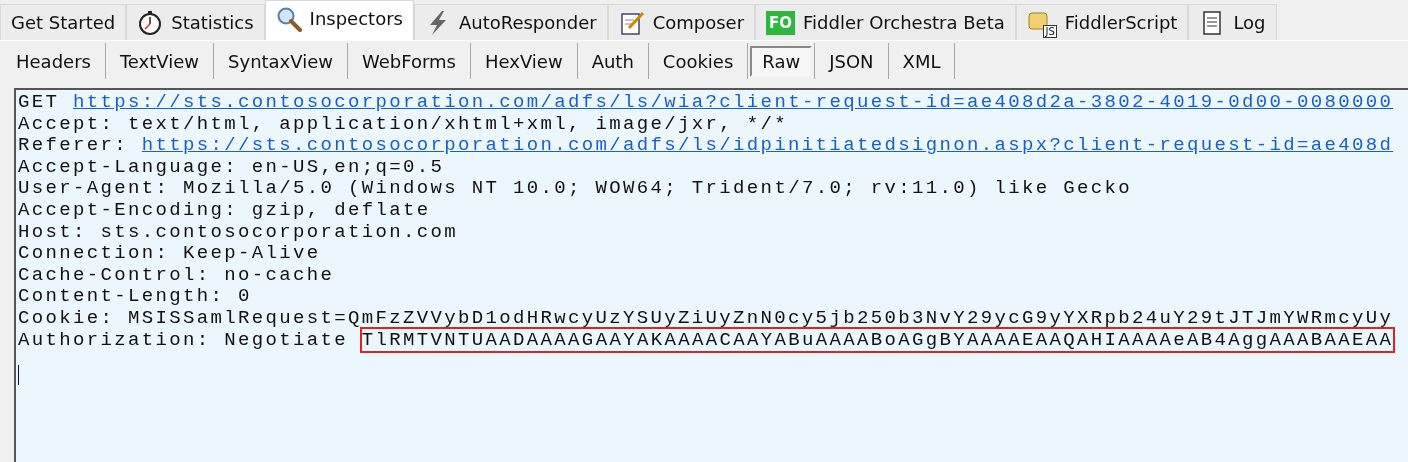 The height and width of the screenshot is (462, 1408). Describe the element at coordinates (150, 22) in the screenshot. I see `stopwatch-icon` at that location.